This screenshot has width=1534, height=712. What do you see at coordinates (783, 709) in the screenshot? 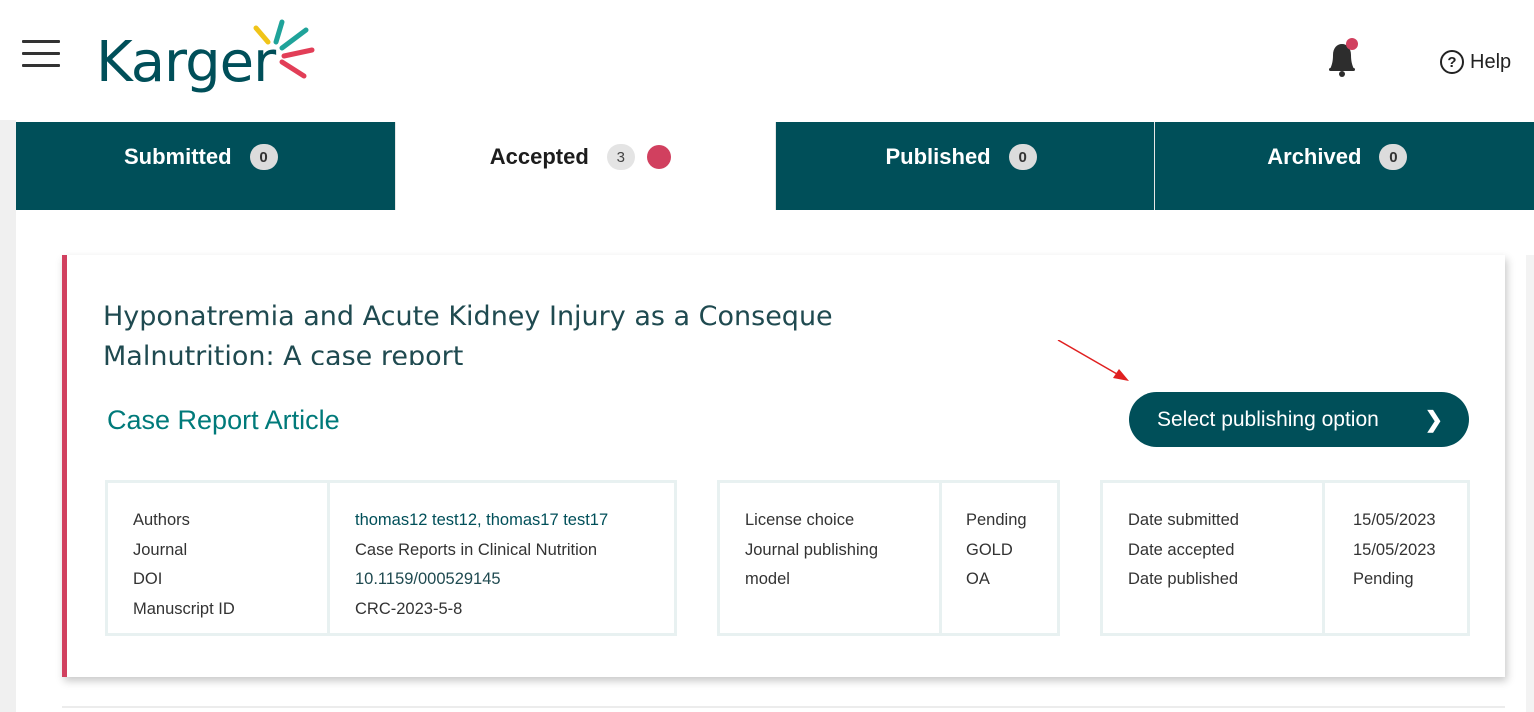
I see `next-card-edge` at bounding box center [783, 709].